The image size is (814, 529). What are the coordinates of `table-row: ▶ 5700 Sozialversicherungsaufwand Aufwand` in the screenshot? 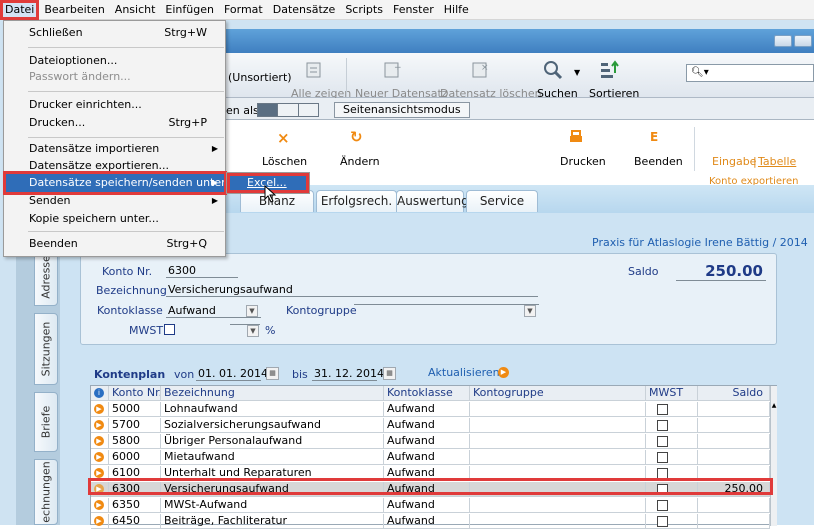 It's located at (430, 425).